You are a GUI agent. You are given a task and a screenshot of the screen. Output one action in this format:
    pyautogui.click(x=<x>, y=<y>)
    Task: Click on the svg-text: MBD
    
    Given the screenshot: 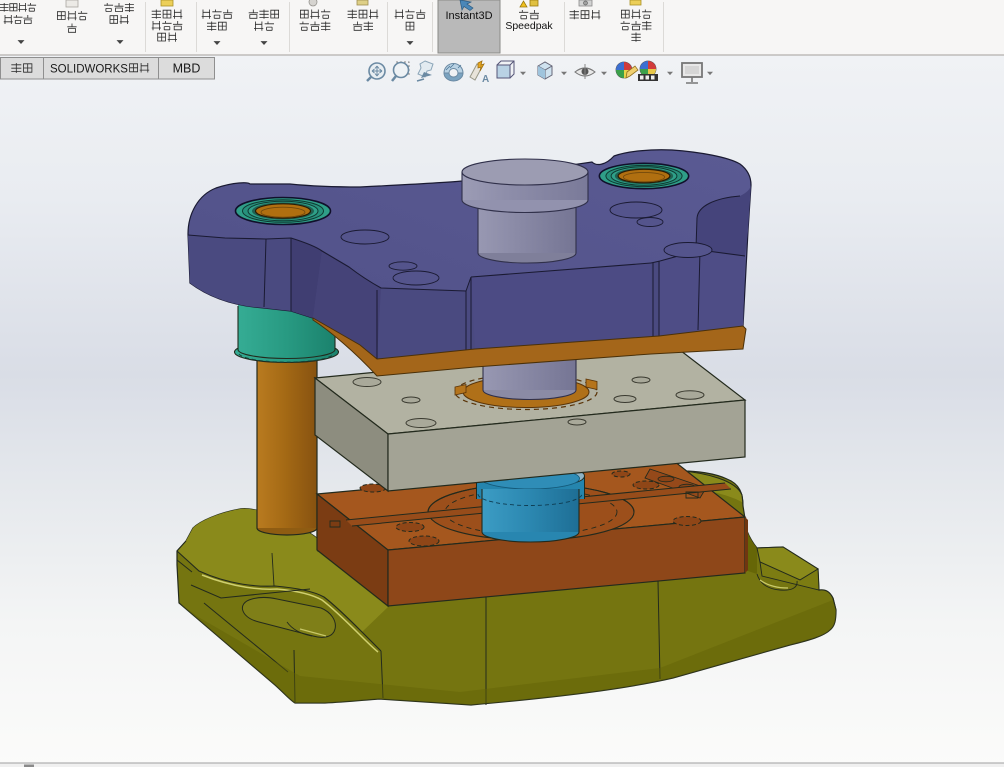 What is the action you would take?
    pyautogui.click(x=187, y=69)
    